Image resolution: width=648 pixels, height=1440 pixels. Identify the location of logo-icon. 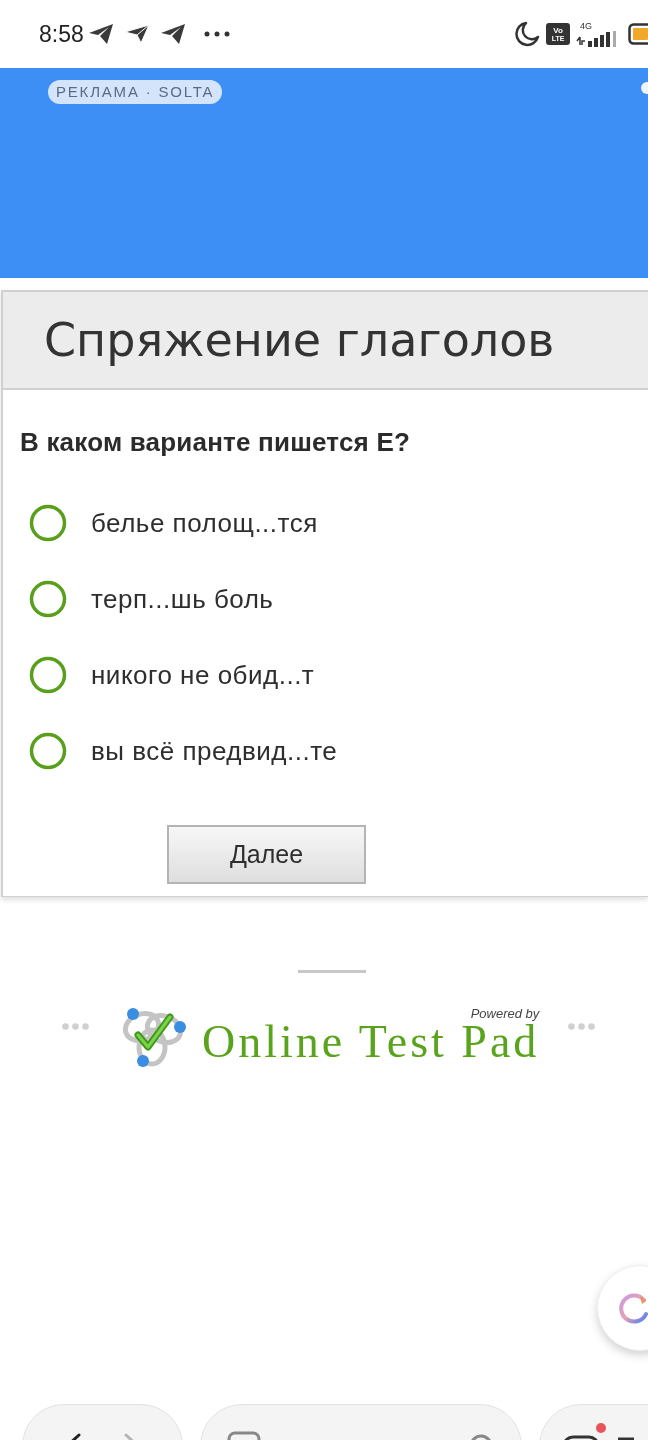
(153, 1037).